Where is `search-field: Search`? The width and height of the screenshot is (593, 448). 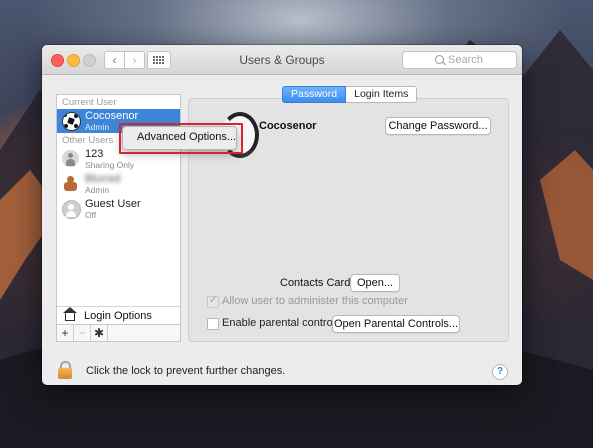 search-field: Search is located at coordinates (459, 60).